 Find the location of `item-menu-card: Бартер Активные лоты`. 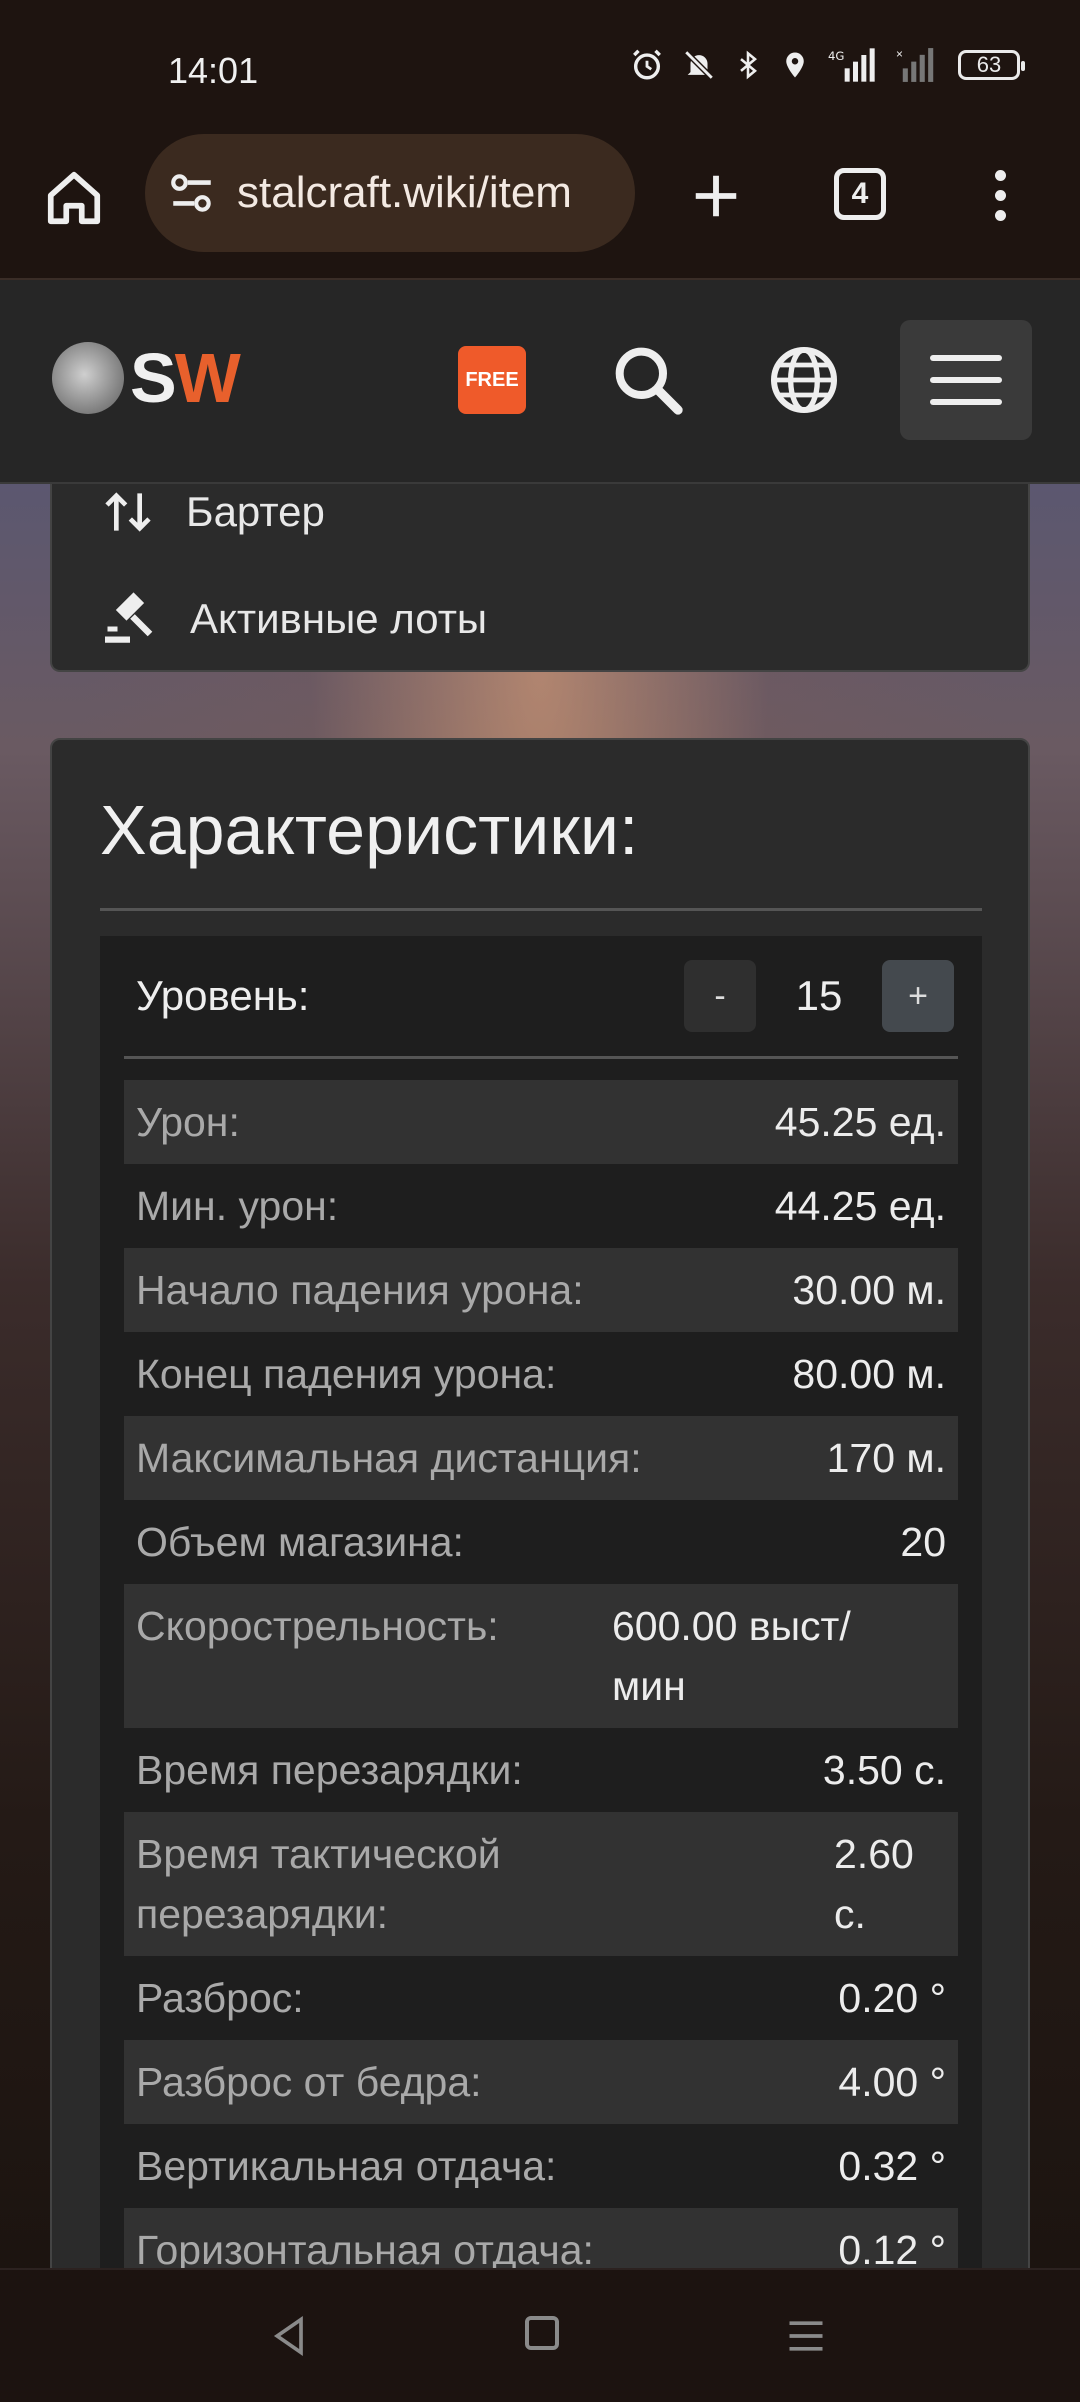

item-menu-card: Бартер Активные лоты is located at coordinates (540, 578).